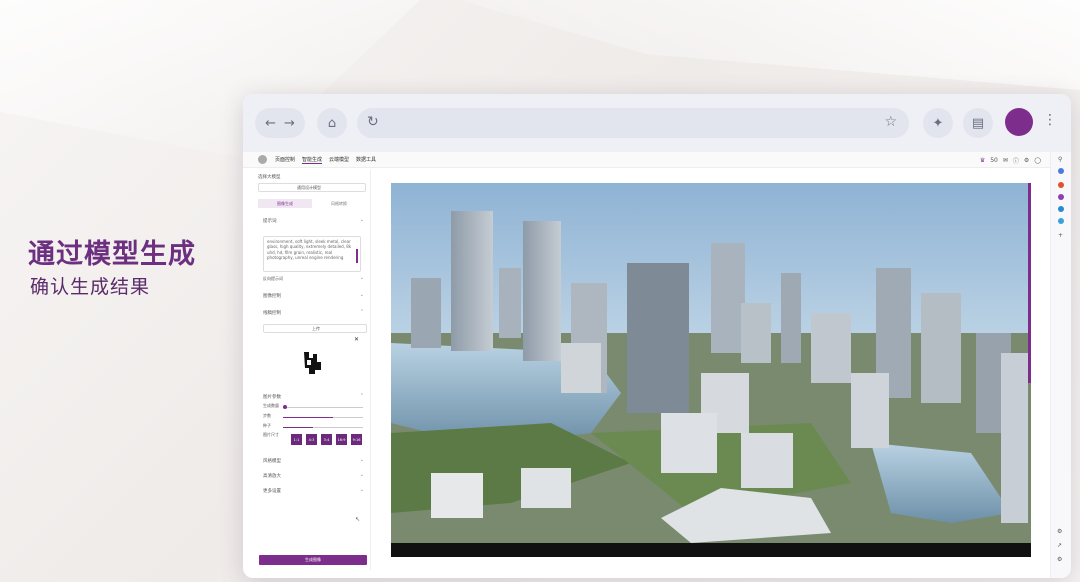 The width and height of the screenshot is (1080, 582). What do you see at coordinates (326, 439) in the screenshot?
I see `size-option: 3:4` at bounding box center [326, 439].